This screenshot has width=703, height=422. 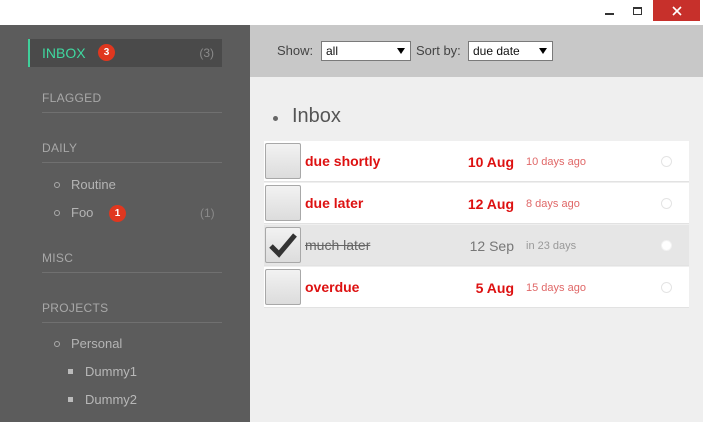 What do you see at coordinates (93, 184) in the screenshot?
I see `sidebar-item-label: Routine` at bounding box center [93, 184].